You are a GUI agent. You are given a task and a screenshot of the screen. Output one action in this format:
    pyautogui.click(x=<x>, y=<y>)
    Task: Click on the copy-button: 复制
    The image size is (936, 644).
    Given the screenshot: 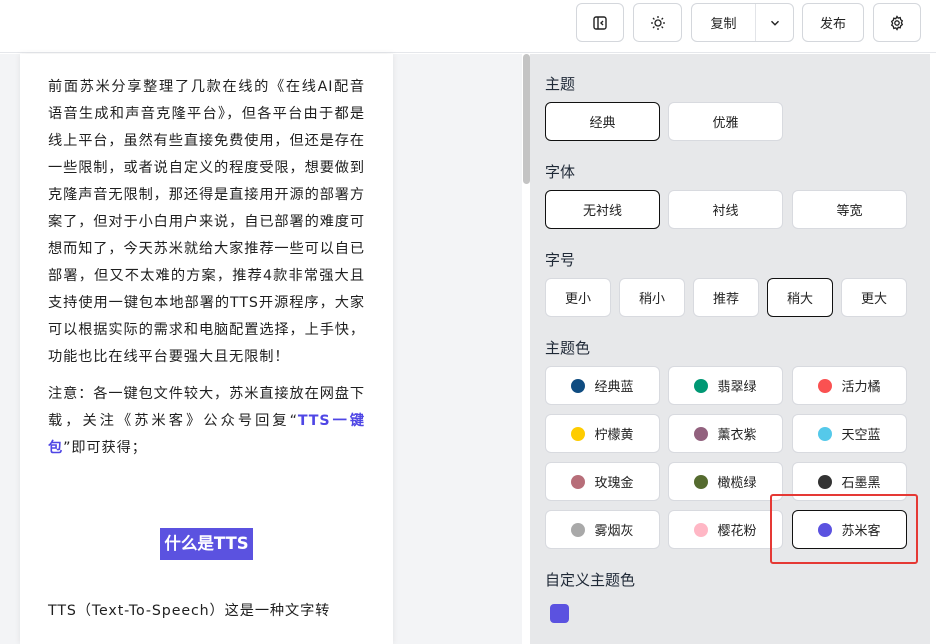 What is the action you would take?
    pyautogui.click(x=724, y=22)
    